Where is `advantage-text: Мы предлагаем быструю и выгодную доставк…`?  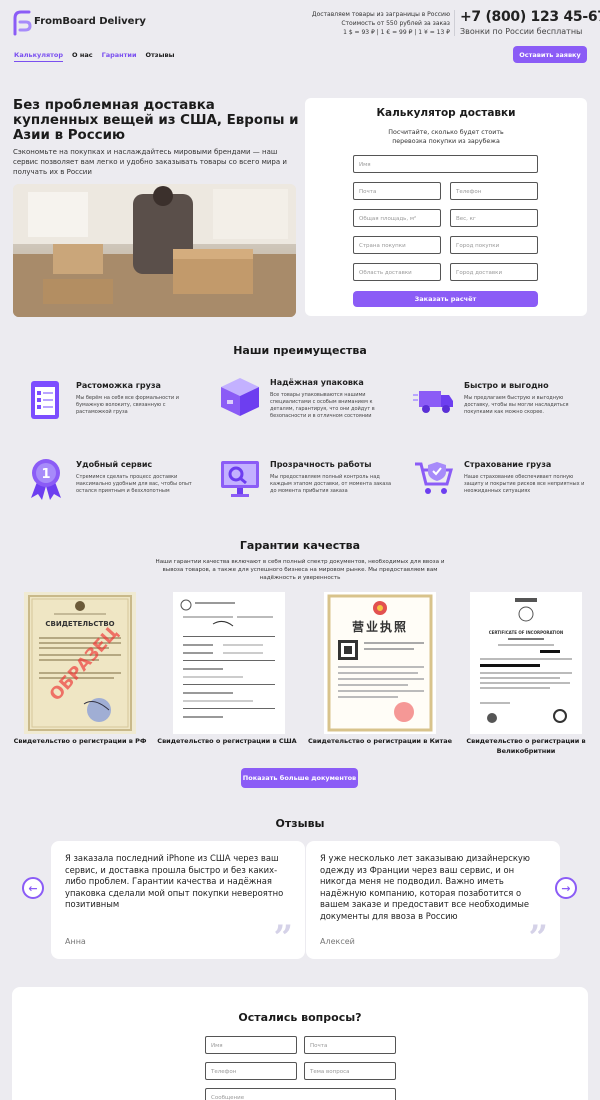
advantage-text: Мы предлагаем быструю и выгодную доставк… is located at coordinates (516, 405).